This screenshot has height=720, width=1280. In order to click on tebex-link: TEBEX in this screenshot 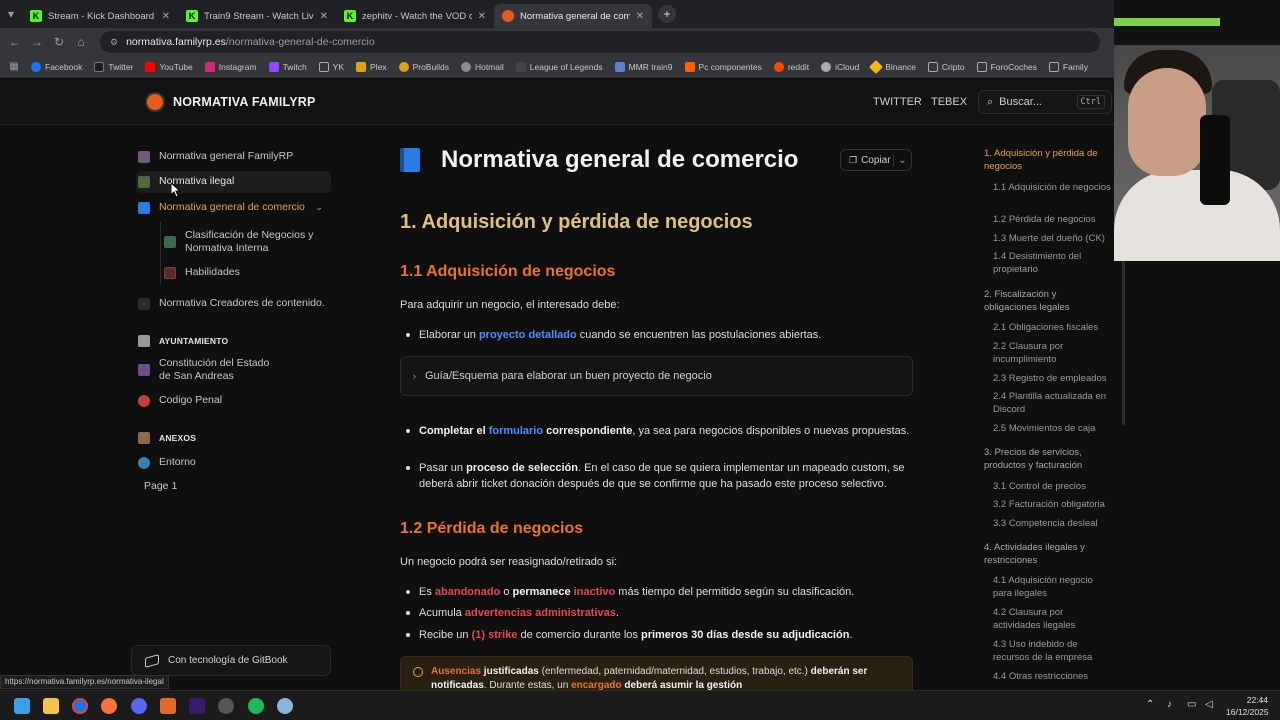, I will do `click(949, 102)`.